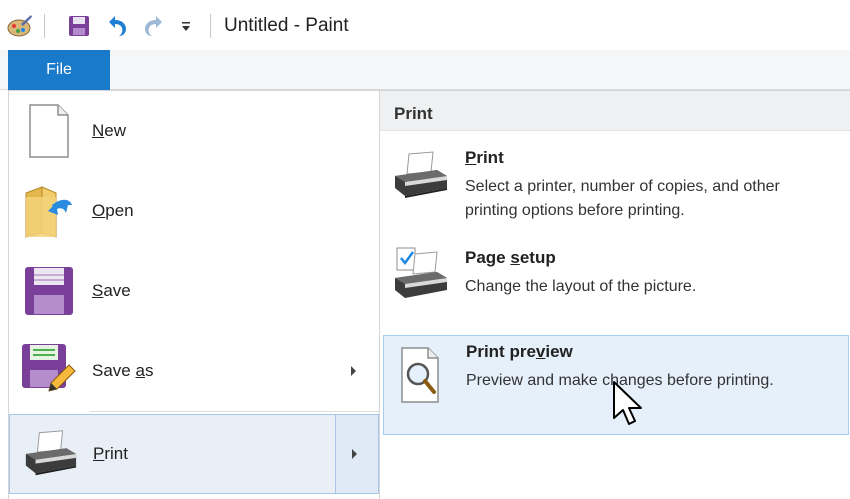 Image resolution: width=850 pixels, height=499 pixels. I want to click on print-panel-title: Print, so click(413, 113).